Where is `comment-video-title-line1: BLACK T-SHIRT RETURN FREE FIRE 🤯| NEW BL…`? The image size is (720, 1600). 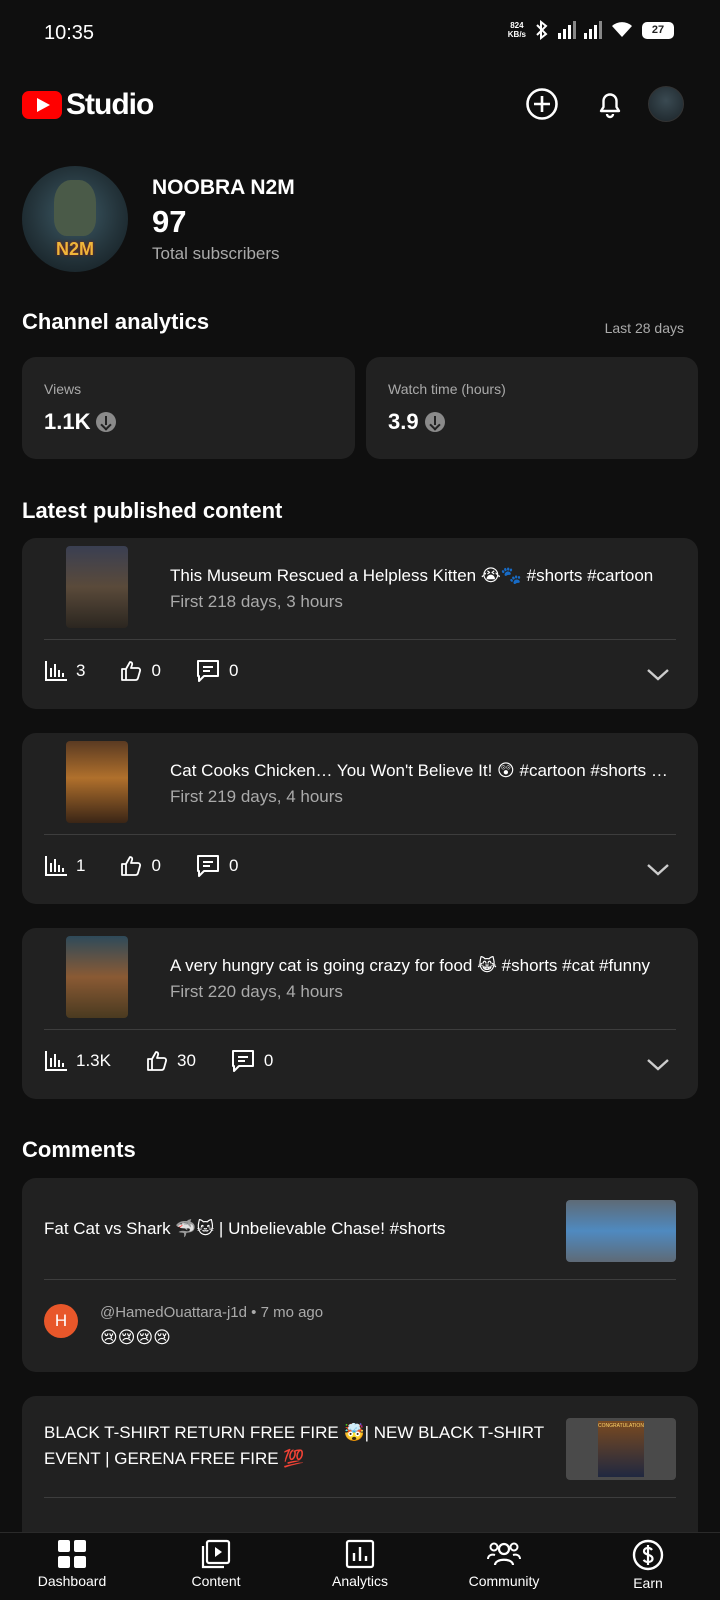
comment-video-title-line1: BLACK T-SHIRT RETURN FREE FIRE 🤯| NEW BL… is located at coordinates (294, 1432).